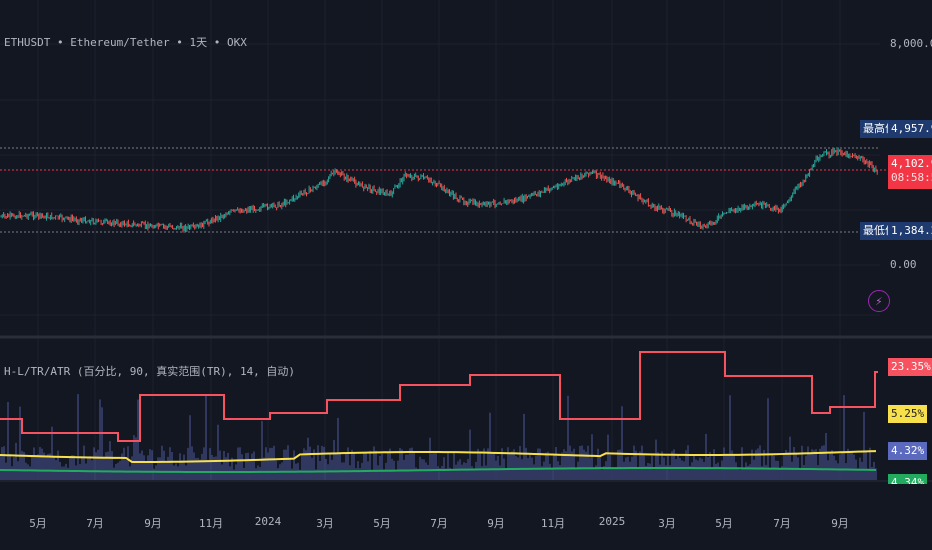 Image resolution: width=932 pixels, height=550 pixels. I want to click on indicator-value-4: 4.34%, so click(908, 479).